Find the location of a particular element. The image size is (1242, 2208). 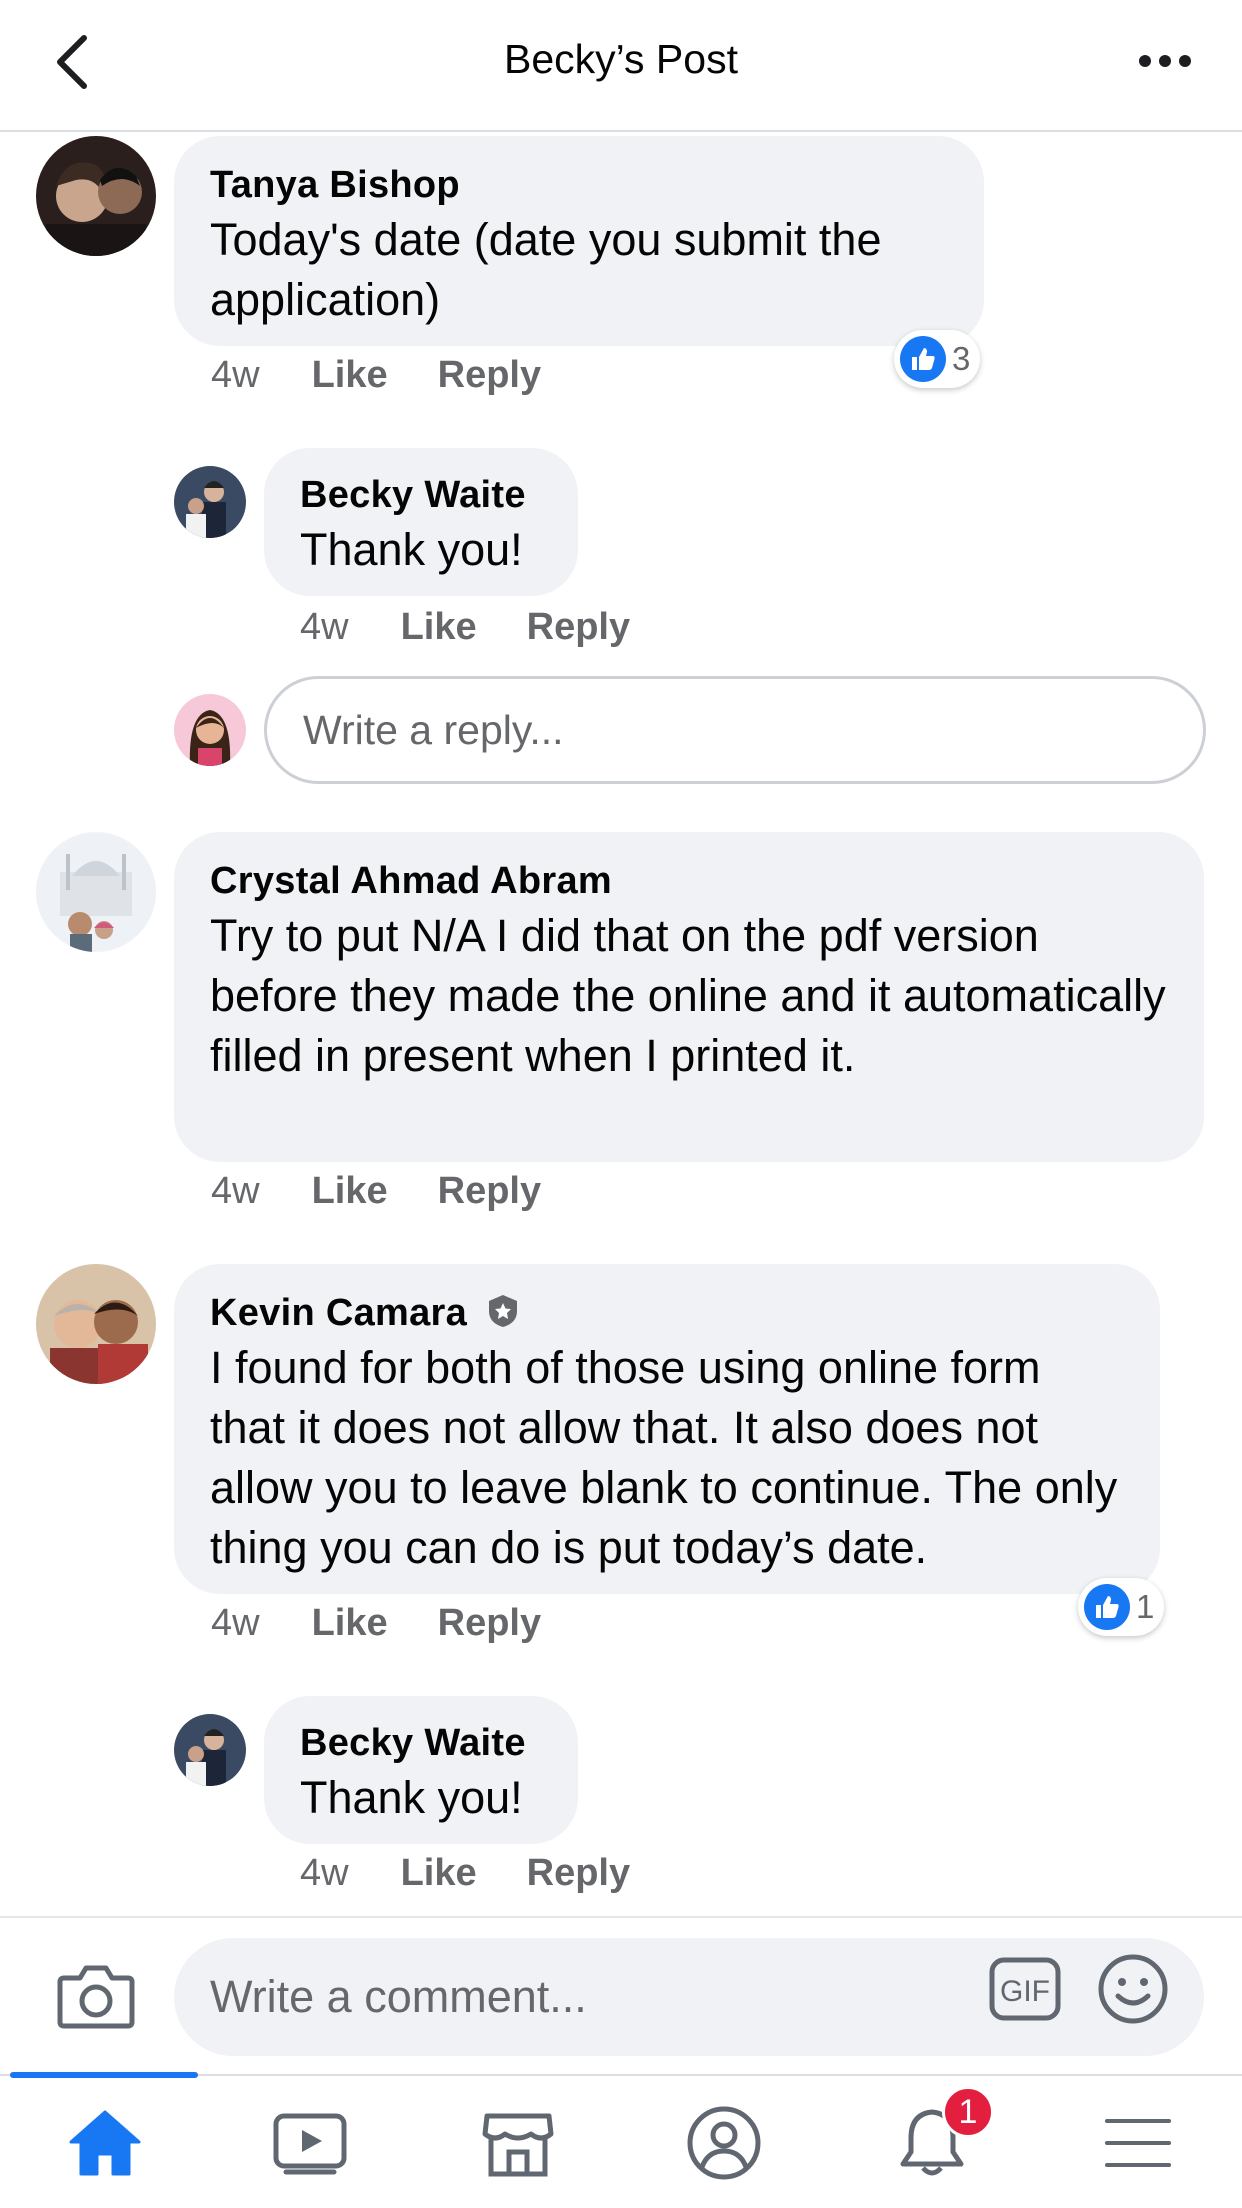

reaction-count: 3 is located at coordinates (937, 359).